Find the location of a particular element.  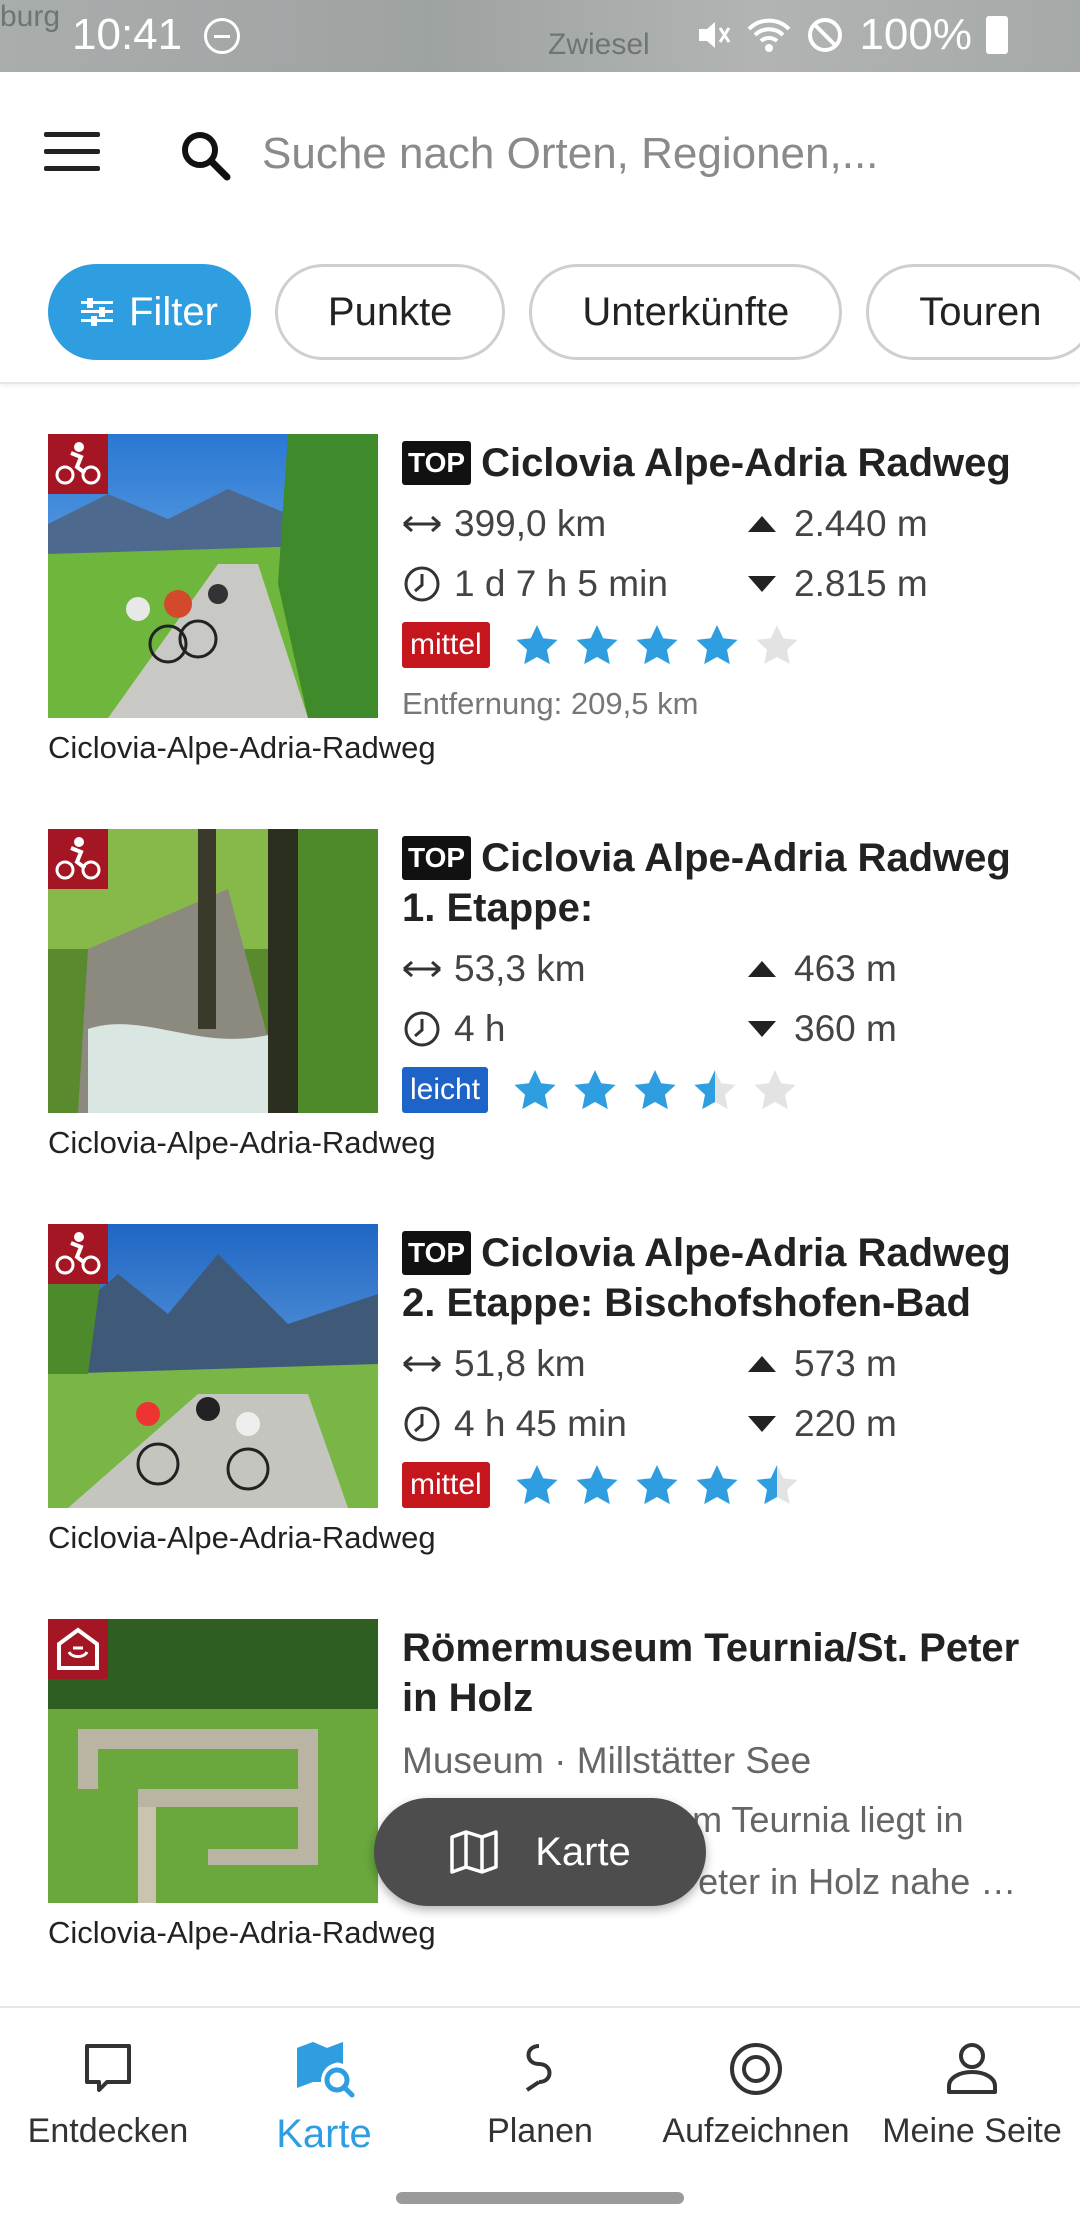

difficulty-row: mittel is located at coordinates (722, 1485).